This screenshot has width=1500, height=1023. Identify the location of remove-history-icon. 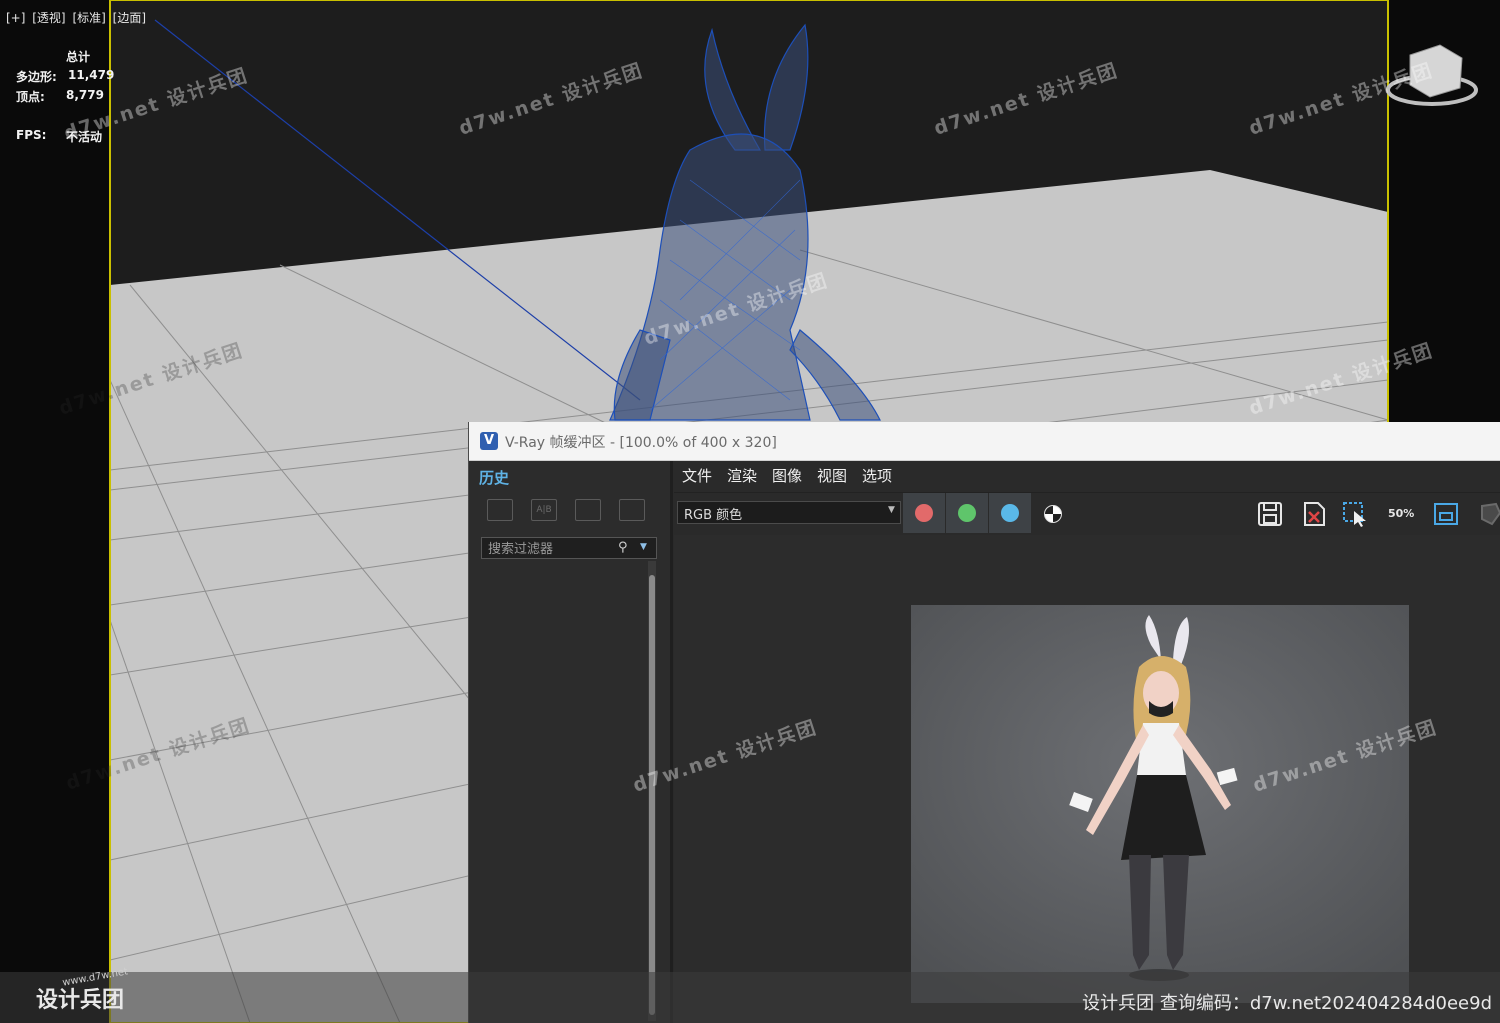
(632, 510).